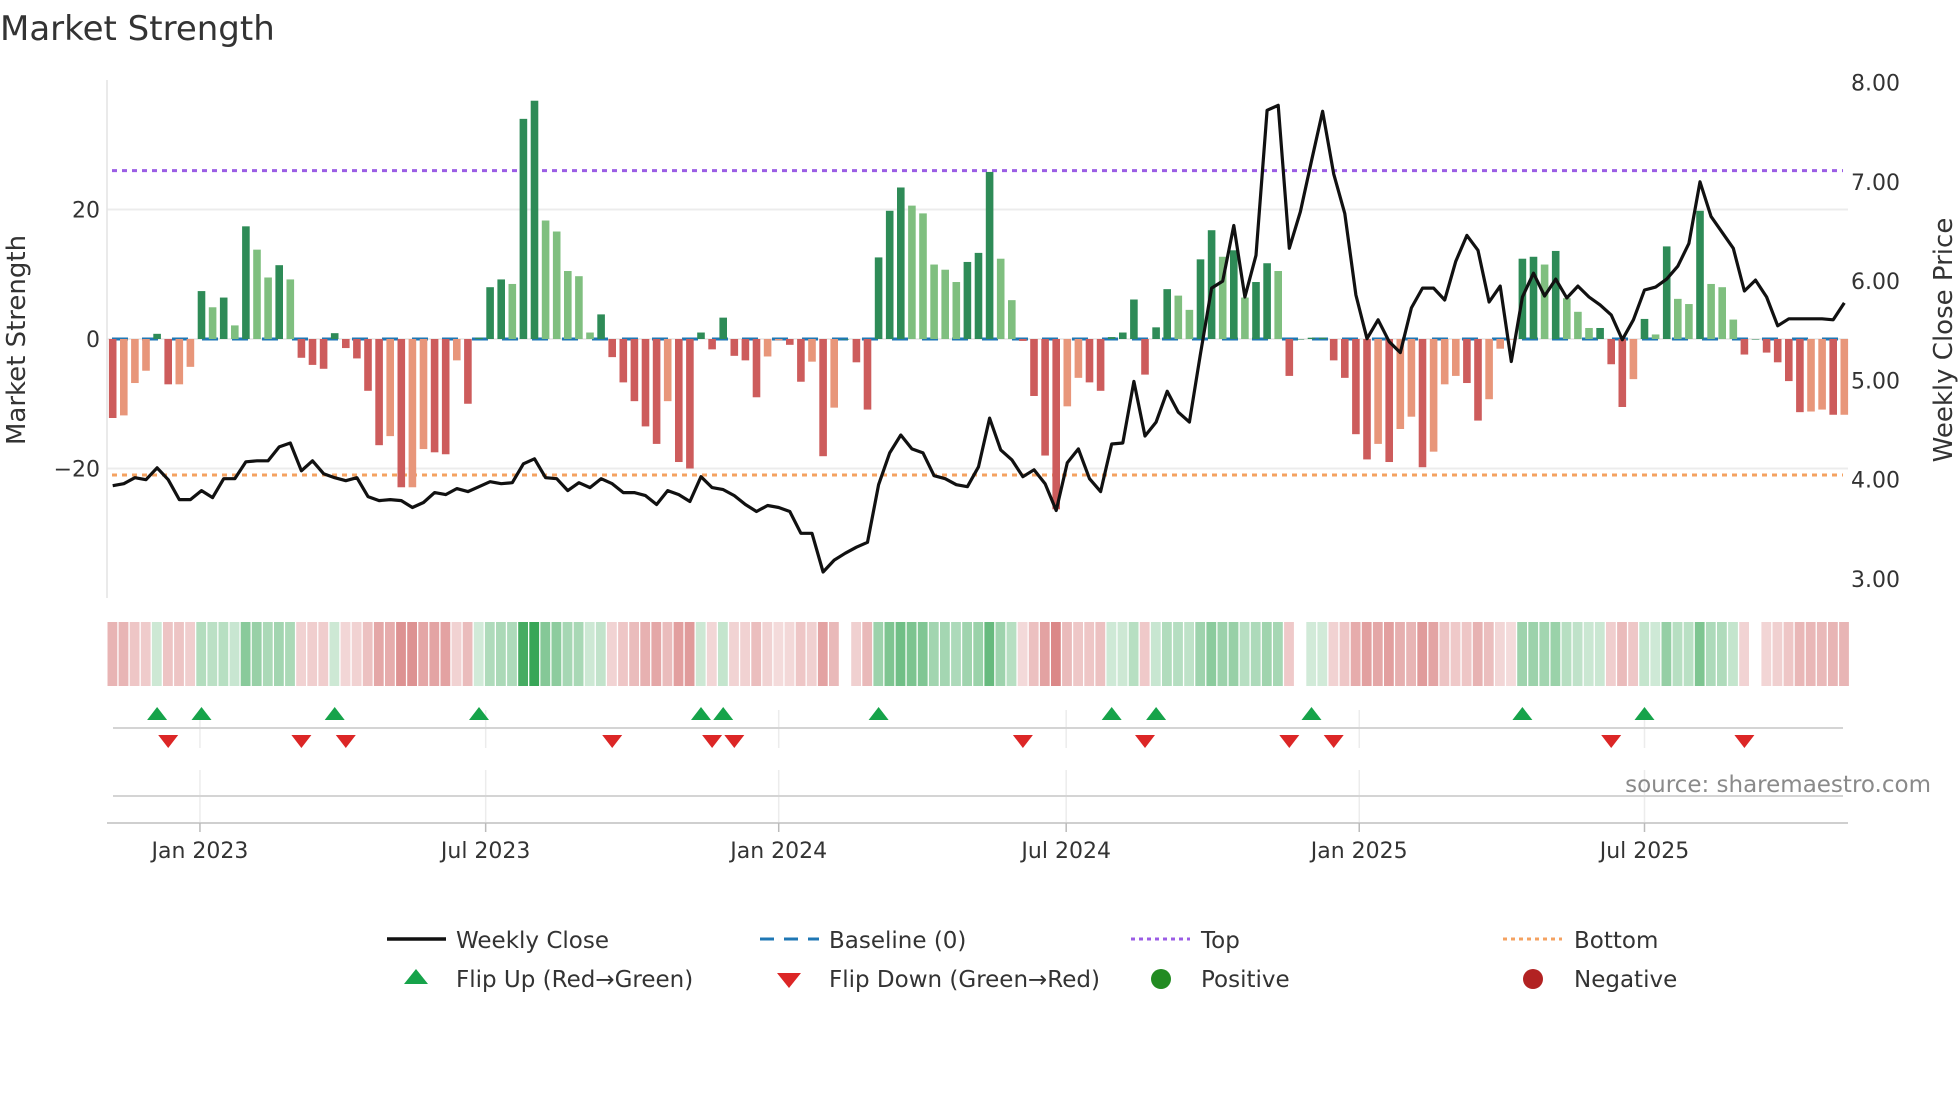  I want to click on x-tick-label: Jul 2025, so click(1644, 851).